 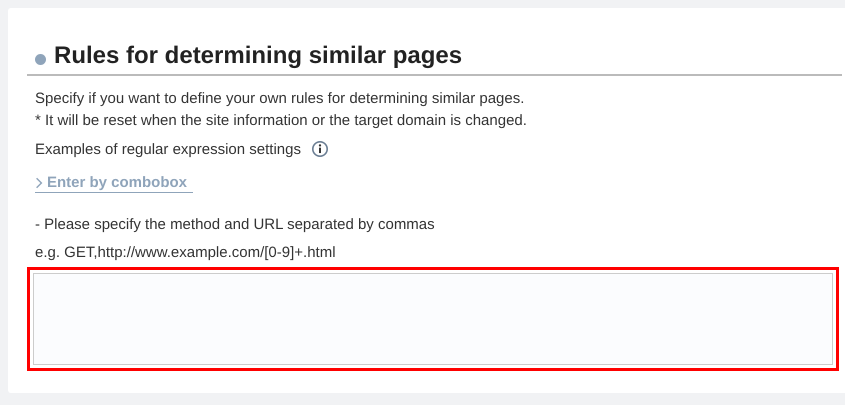 I want to click on combobox-link: Enter by combobox, so click(x=114, y=183).